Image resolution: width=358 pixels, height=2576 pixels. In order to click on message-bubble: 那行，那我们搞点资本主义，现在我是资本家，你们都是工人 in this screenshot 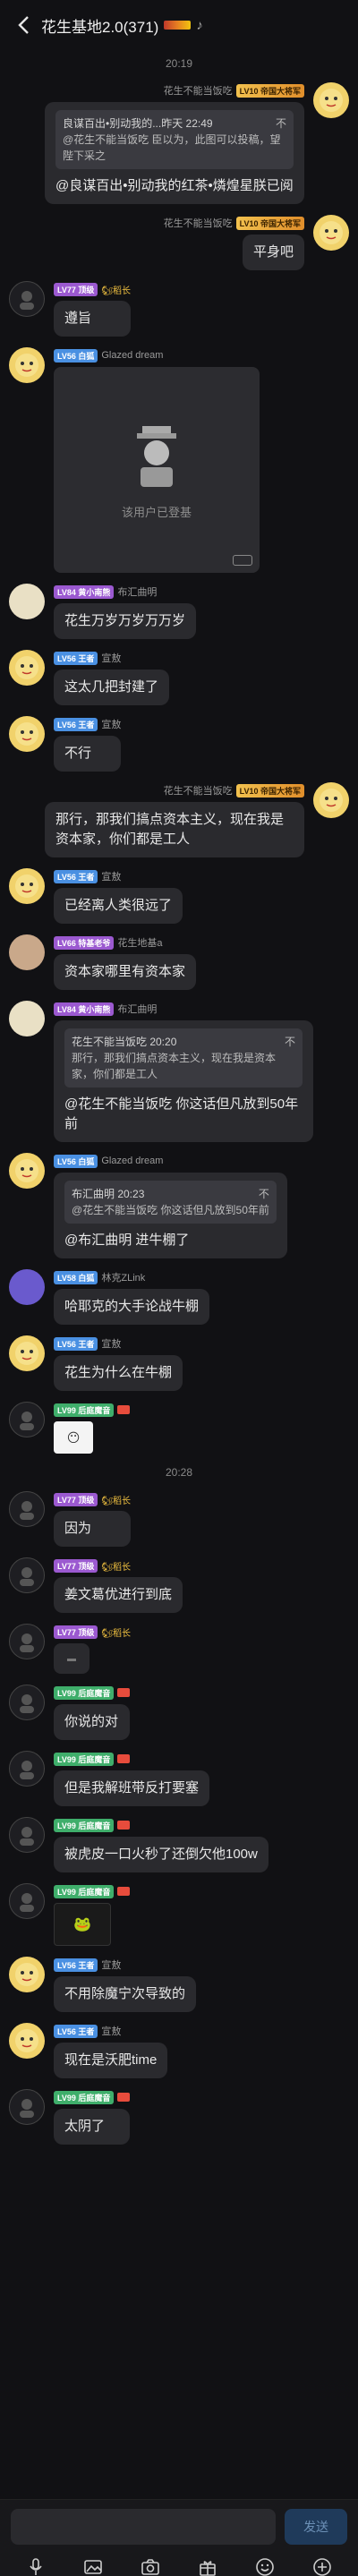, I will do `click(174, 829)`.